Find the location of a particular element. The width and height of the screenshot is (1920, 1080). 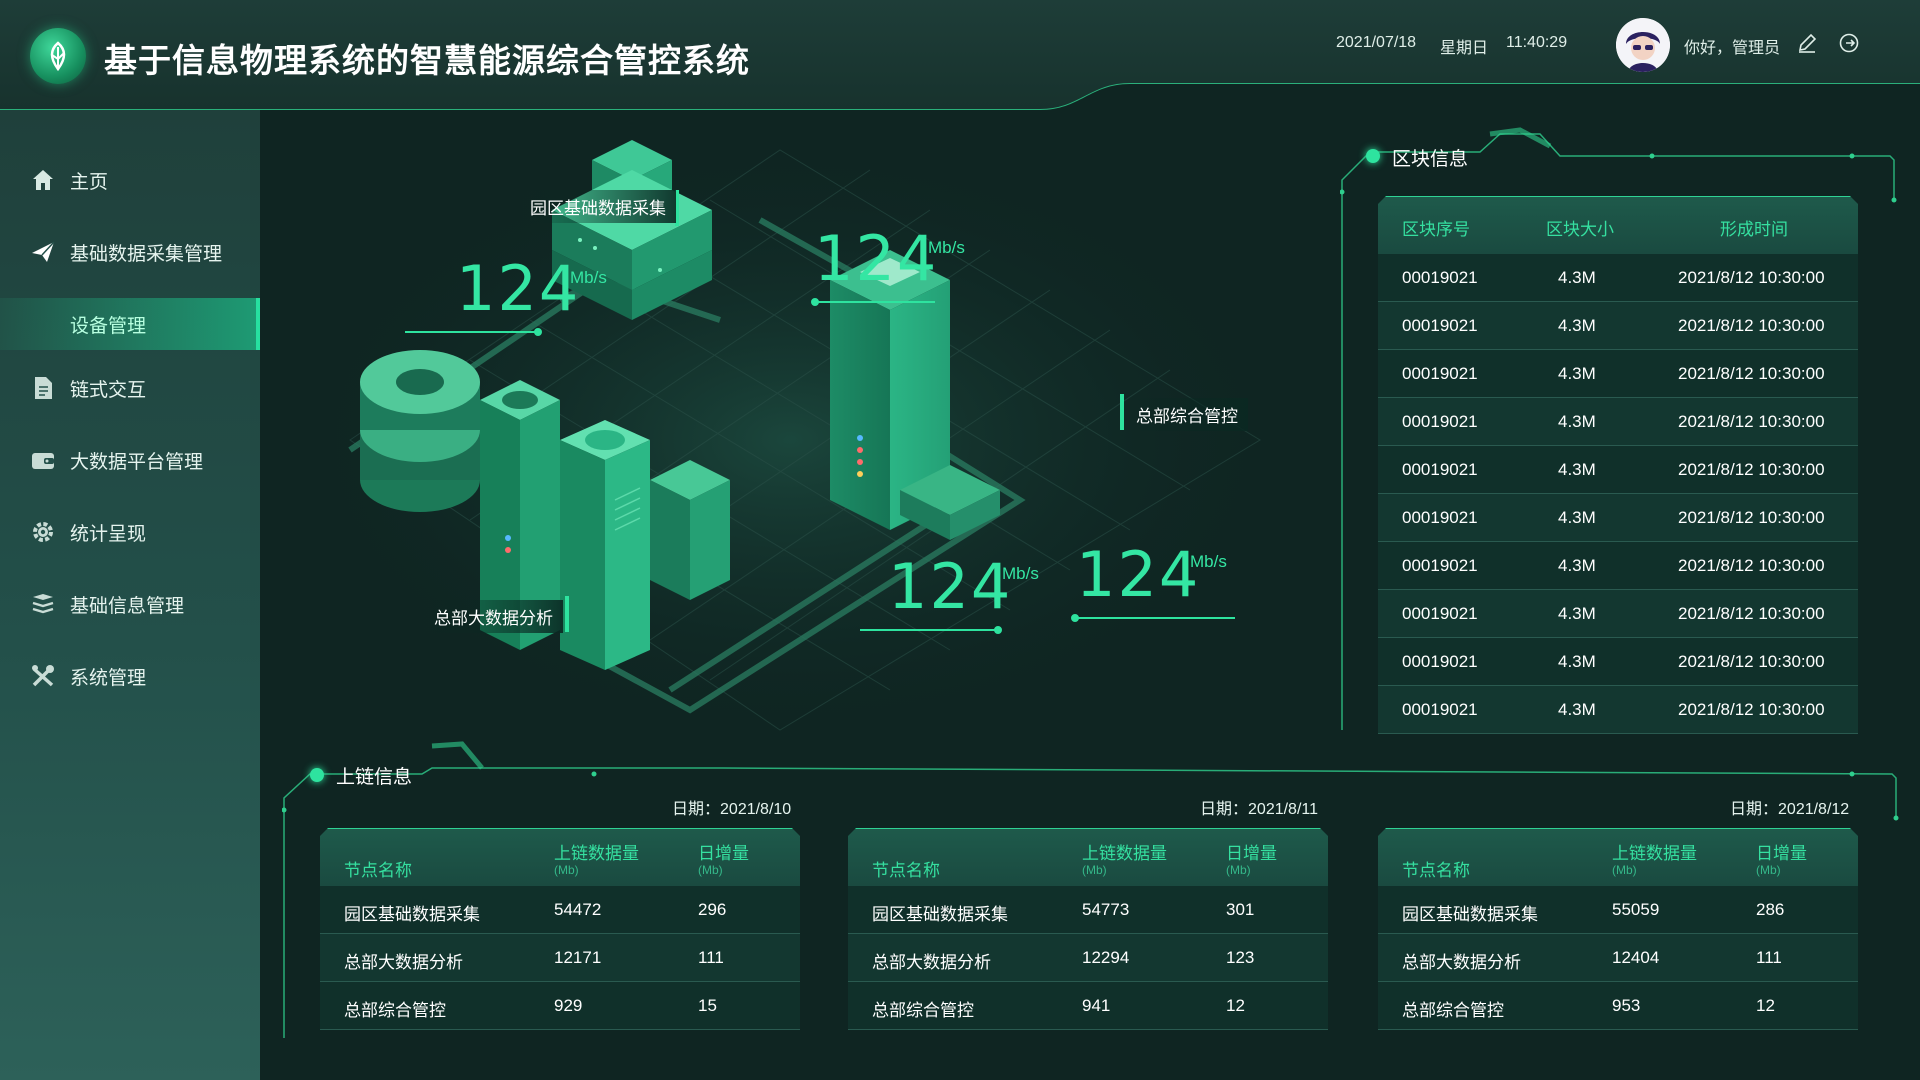

panel-dot-icon is located at coordinates (317, 775).